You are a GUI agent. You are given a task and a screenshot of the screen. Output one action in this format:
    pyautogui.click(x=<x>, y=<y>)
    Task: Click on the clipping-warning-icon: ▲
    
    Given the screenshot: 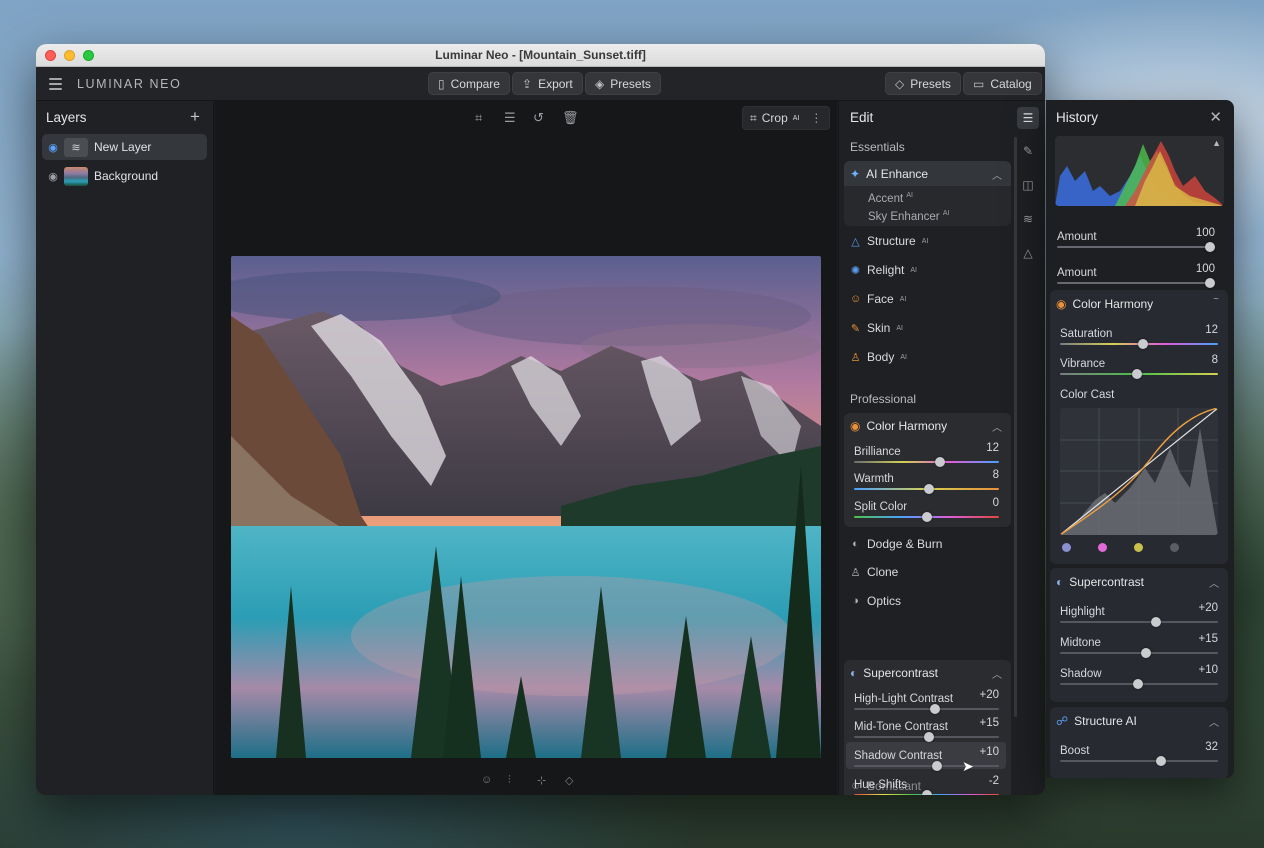 What is the action you would take?
    pyautogui.click(x=1216, y=143)
    